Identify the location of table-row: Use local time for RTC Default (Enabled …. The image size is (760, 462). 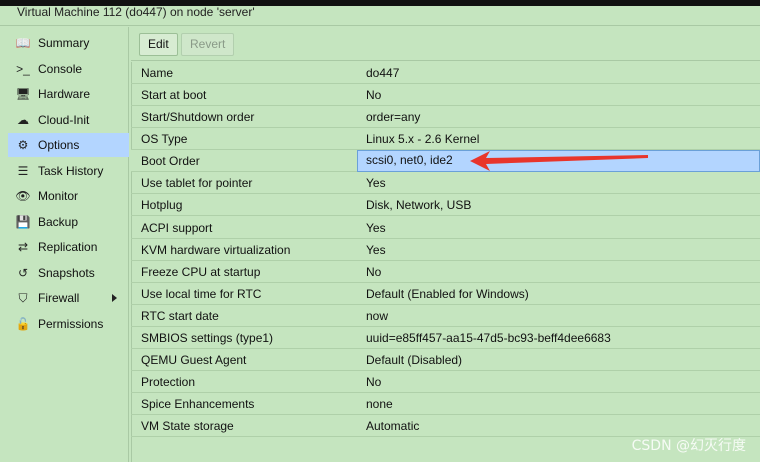
(445, 294).